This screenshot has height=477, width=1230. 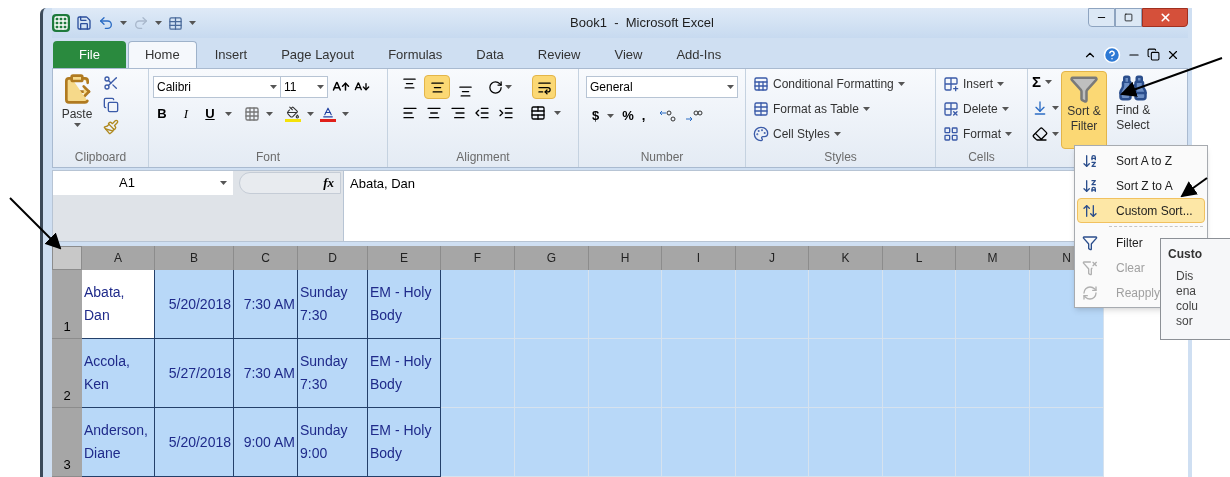 What do you see at coordinates (1187, 306) in the screenshot?
I see `tooltip-text: colu` at bounding box center [1187, 306].